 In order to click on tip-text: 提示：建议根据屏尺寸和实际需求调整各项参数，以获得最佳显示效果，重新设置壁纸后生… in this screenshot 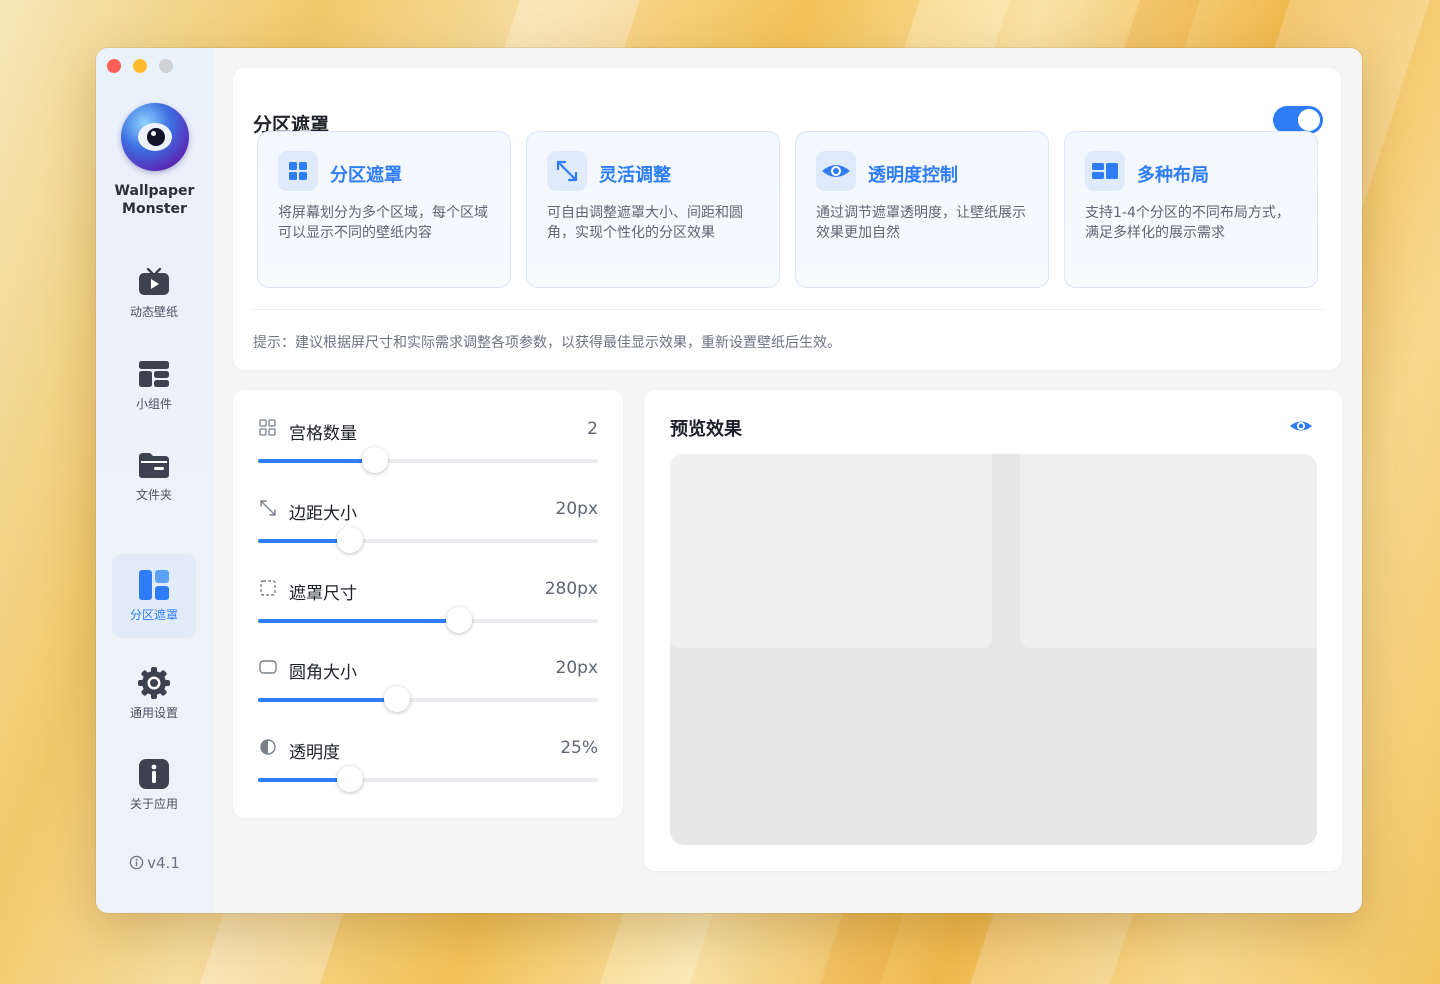, I will do `click(547, 343)`.